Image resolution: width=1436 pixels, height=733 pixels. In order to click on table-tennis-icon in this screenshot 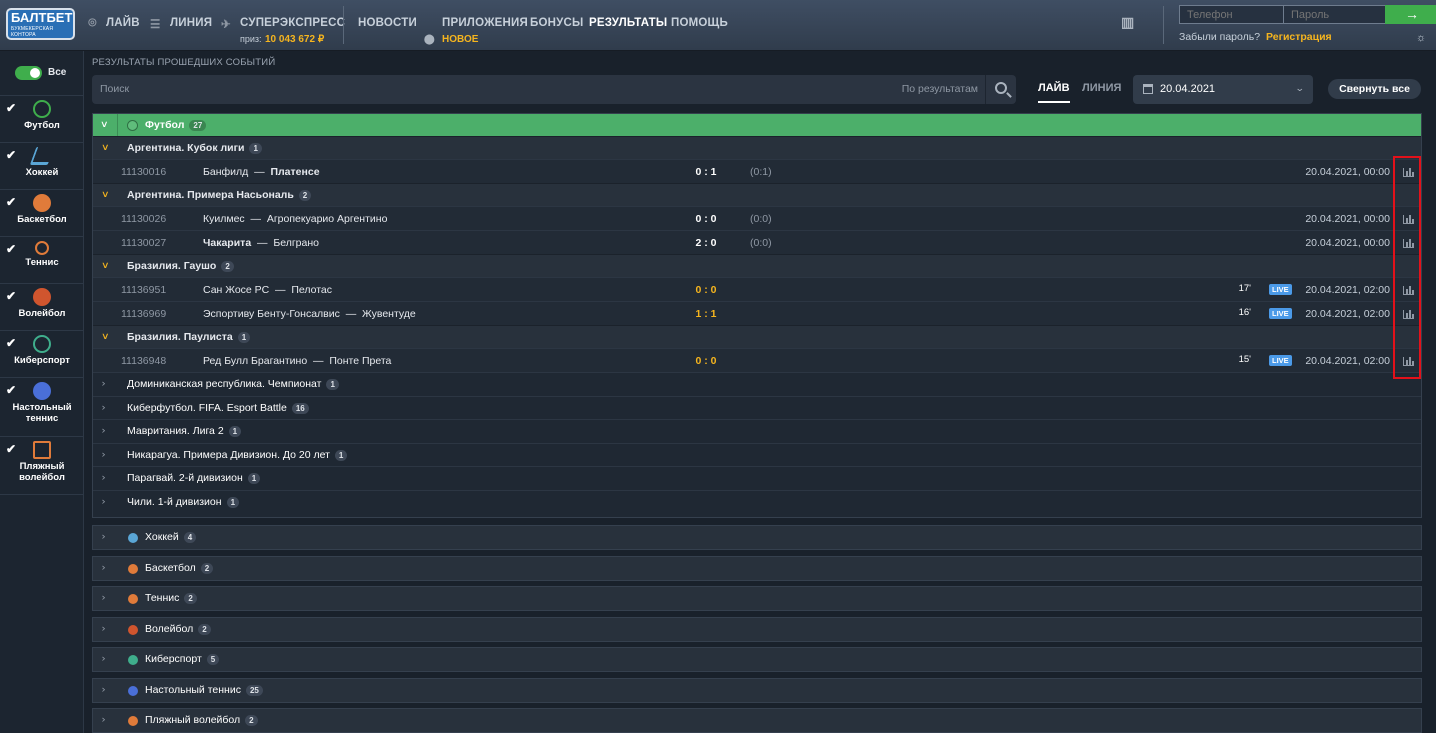, I will do `click(42, 391)`.